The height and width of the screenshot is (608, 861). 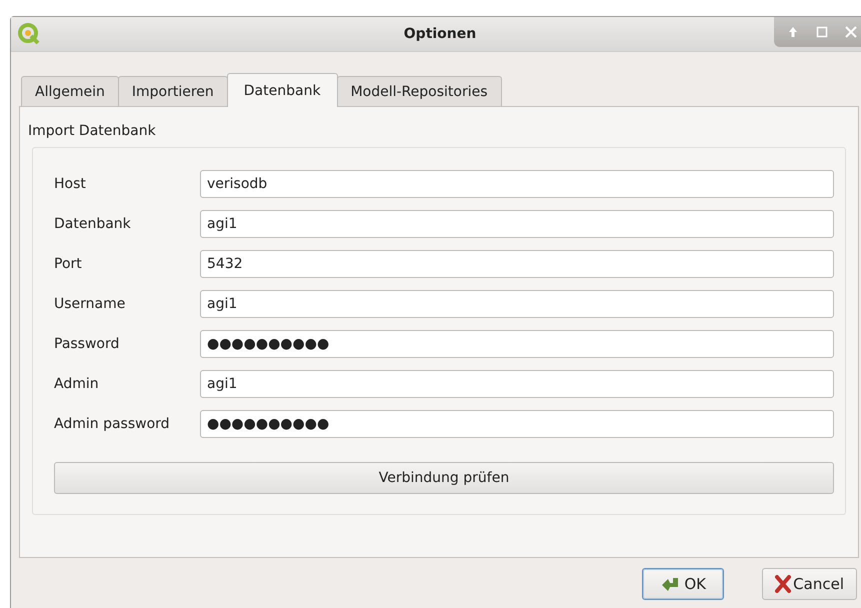 I want to click on cross-icon, so click(x=783, y=584).